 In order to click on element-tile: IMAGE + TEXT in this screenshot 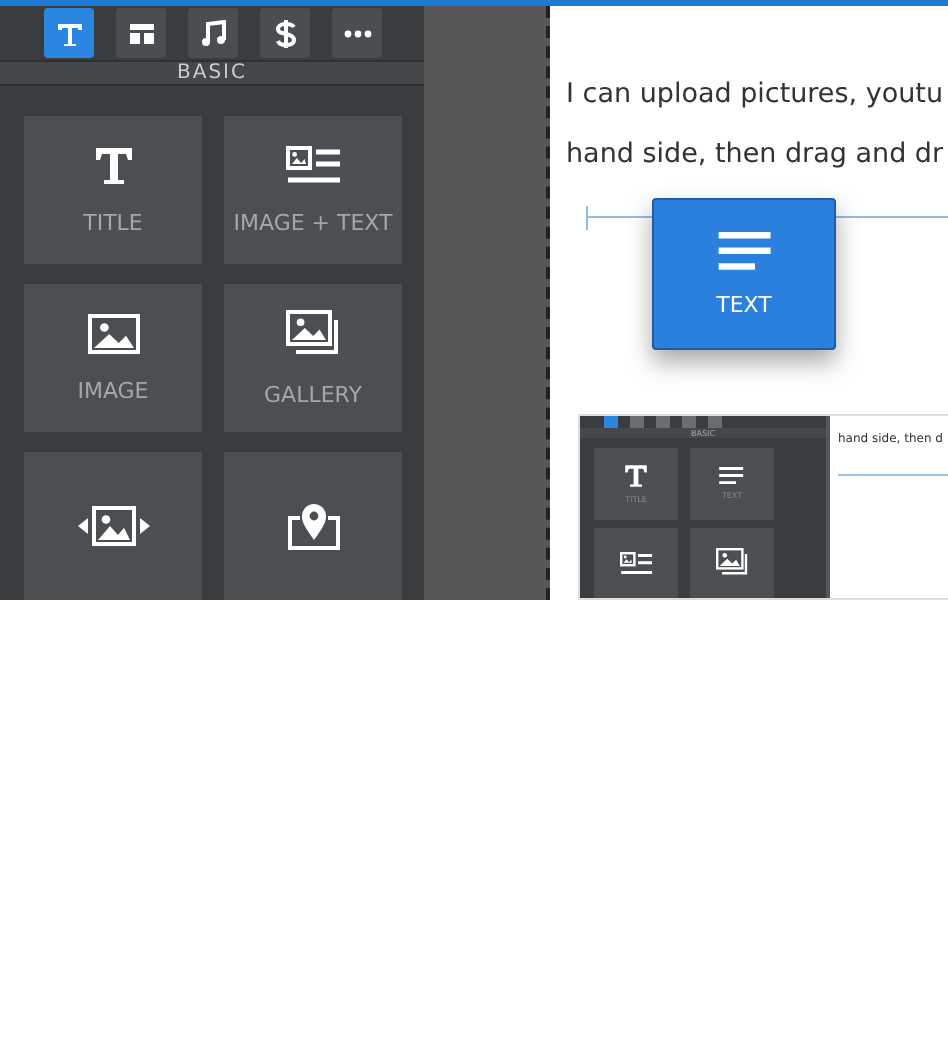, I will do `click(313, 190)`.